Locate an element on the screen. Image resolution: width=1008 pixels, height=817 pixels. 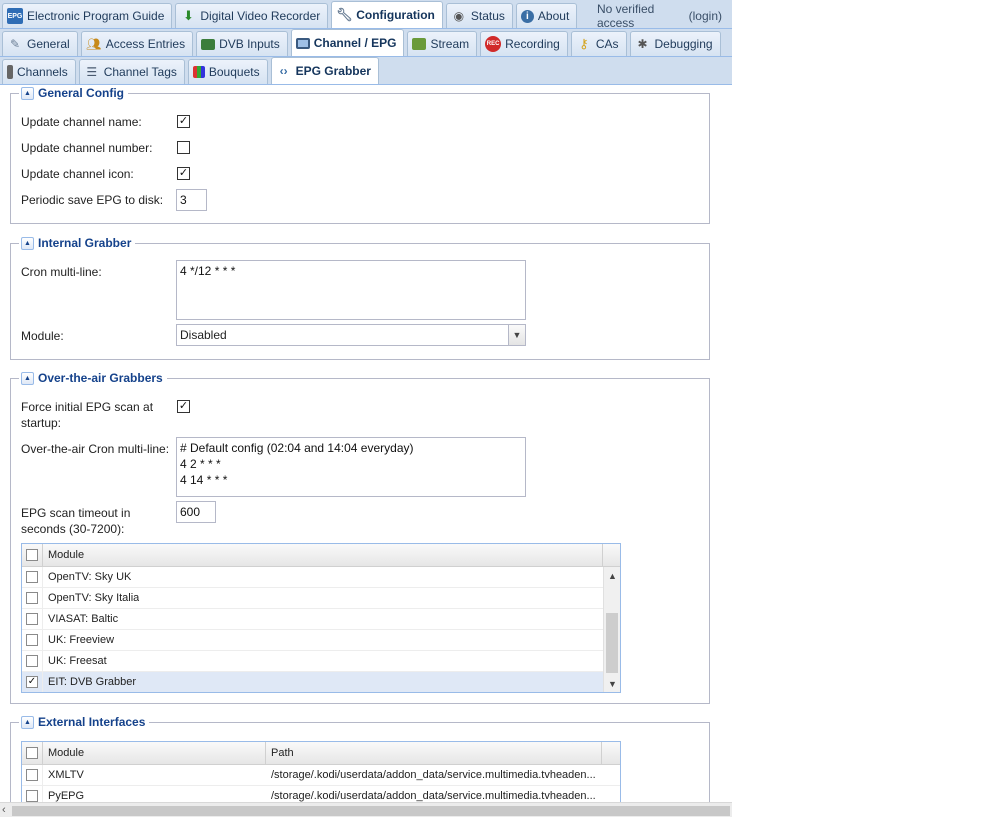
update-channel-number-label: Update channel number: is located at coordinates (87, 148).